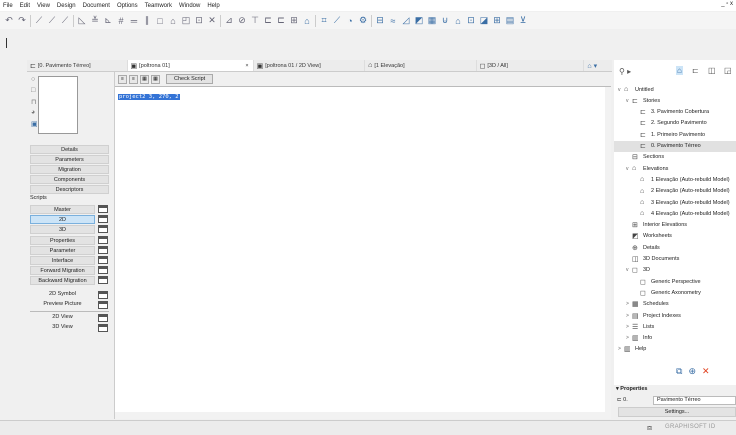 The width and height of the screenshot is (736, 435). I want to click on properties-name-field: Pavimento Térreo, so click(694, 400).